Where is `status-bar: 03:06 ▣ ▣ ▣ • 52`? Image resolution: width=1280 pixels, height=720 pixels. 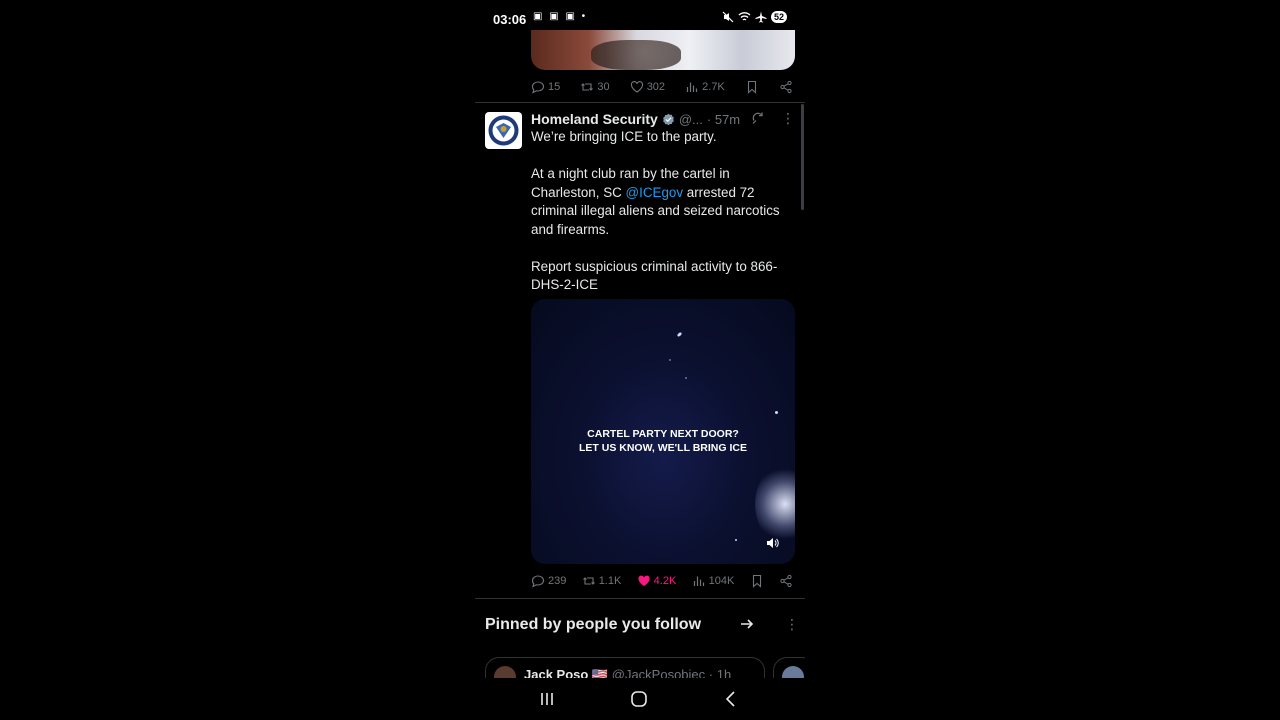
status-bar: 03:06 ▣ ▣ ▣ • 52 is located at coordinates (640, 17).